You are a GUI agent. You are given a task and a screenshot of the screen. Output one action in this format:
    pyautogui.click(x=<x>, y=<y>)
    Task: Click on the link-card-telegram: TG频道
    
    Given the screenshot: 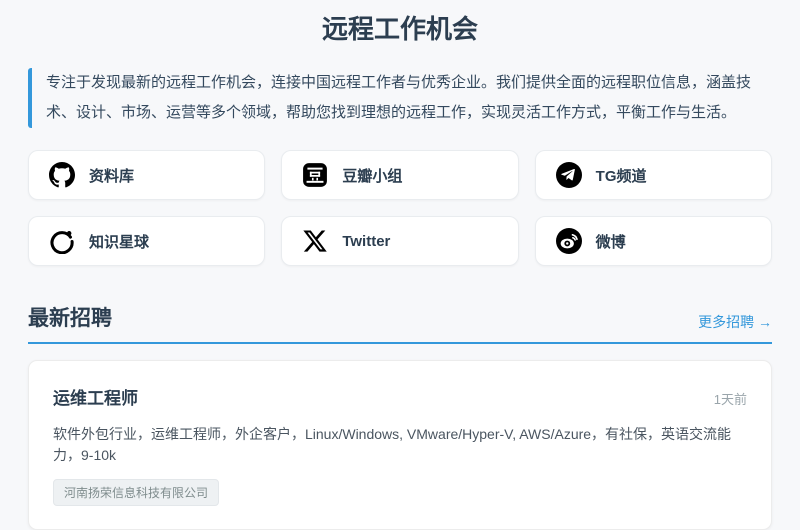 What is the action you would take?
    pyautogui.click(x=653, y=175)
    